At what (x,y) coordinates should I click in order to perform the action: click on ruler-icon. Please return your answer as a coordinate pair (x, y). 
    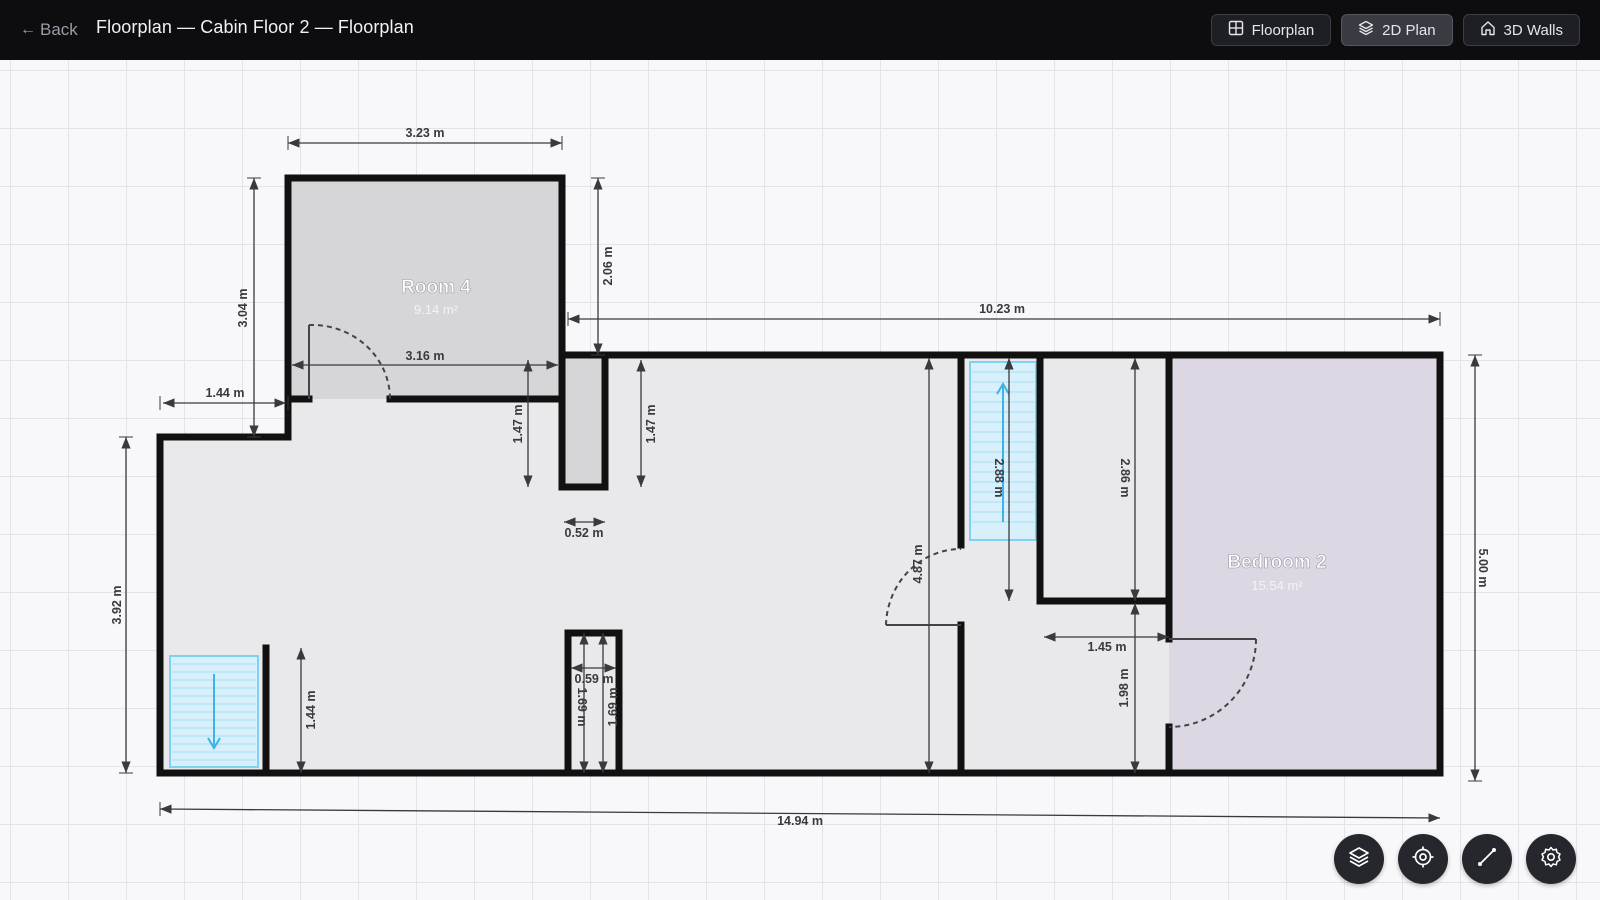
    Looking at the image, I should click on (1487, 859).